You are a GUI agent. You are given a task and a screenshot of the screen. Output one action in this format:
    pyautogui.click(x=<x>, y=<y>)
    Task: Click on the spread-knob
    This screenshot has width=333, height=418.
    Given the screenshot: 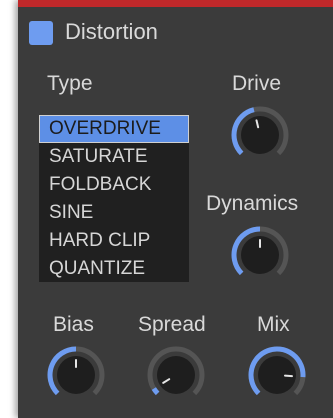 What is the action you would take?
    pyautogui.click(x=176, y=375)
    